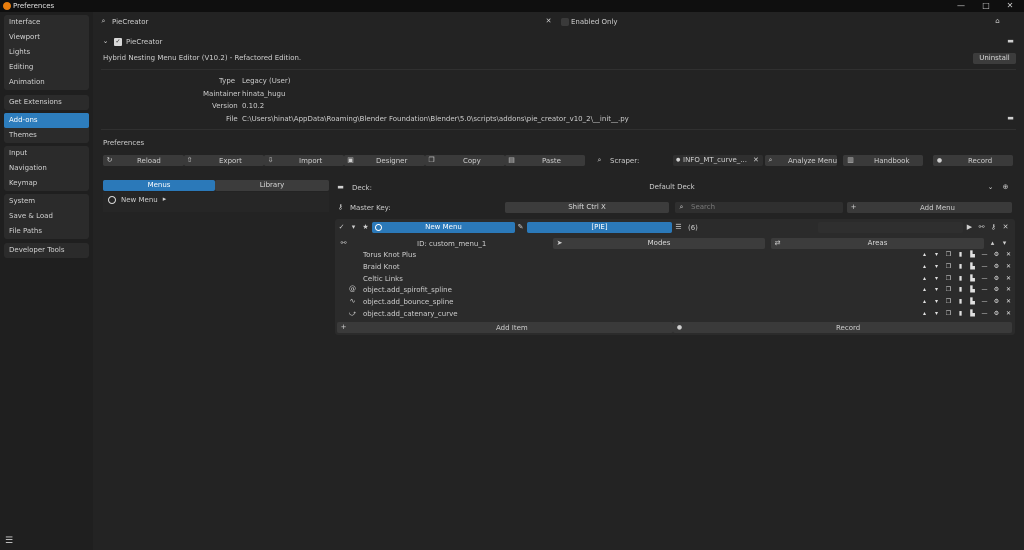 The image size is (1024, 550). Describe the element at coordinates (46, 231) in the screenshot. I see `sidebar-item-file-paths: File Paths` at that location.